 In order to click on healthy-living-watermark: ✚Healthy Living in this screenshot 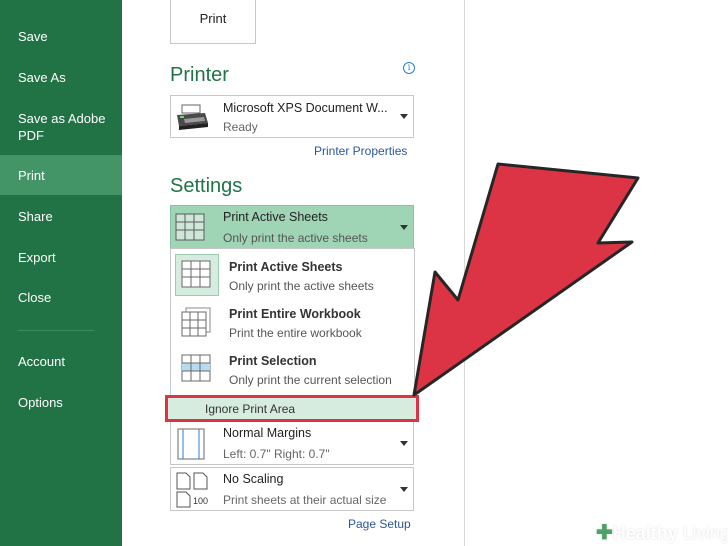, I will do `click(662, 532)`.